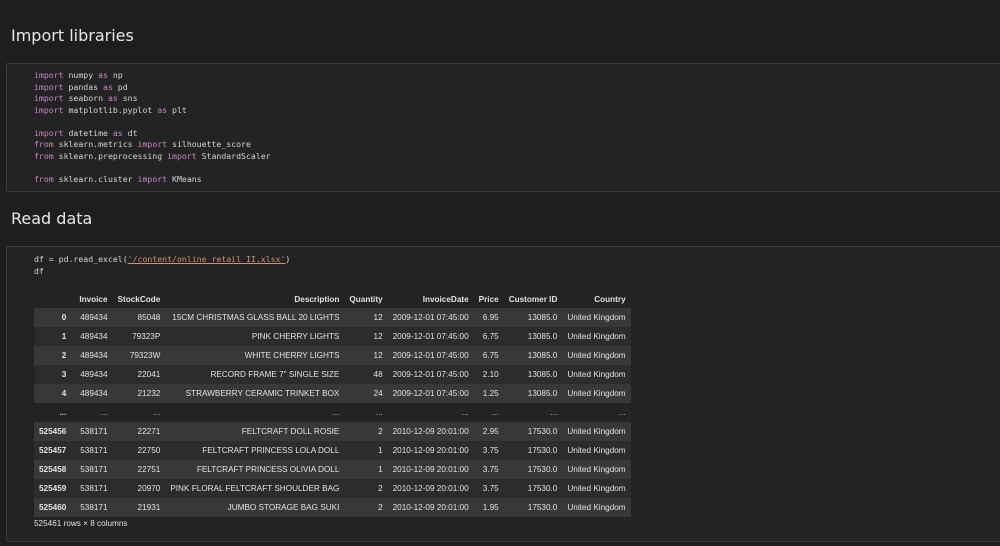  I want to click on table-cell: WHITE CHERRY LIGHTS, so click(292, 355).